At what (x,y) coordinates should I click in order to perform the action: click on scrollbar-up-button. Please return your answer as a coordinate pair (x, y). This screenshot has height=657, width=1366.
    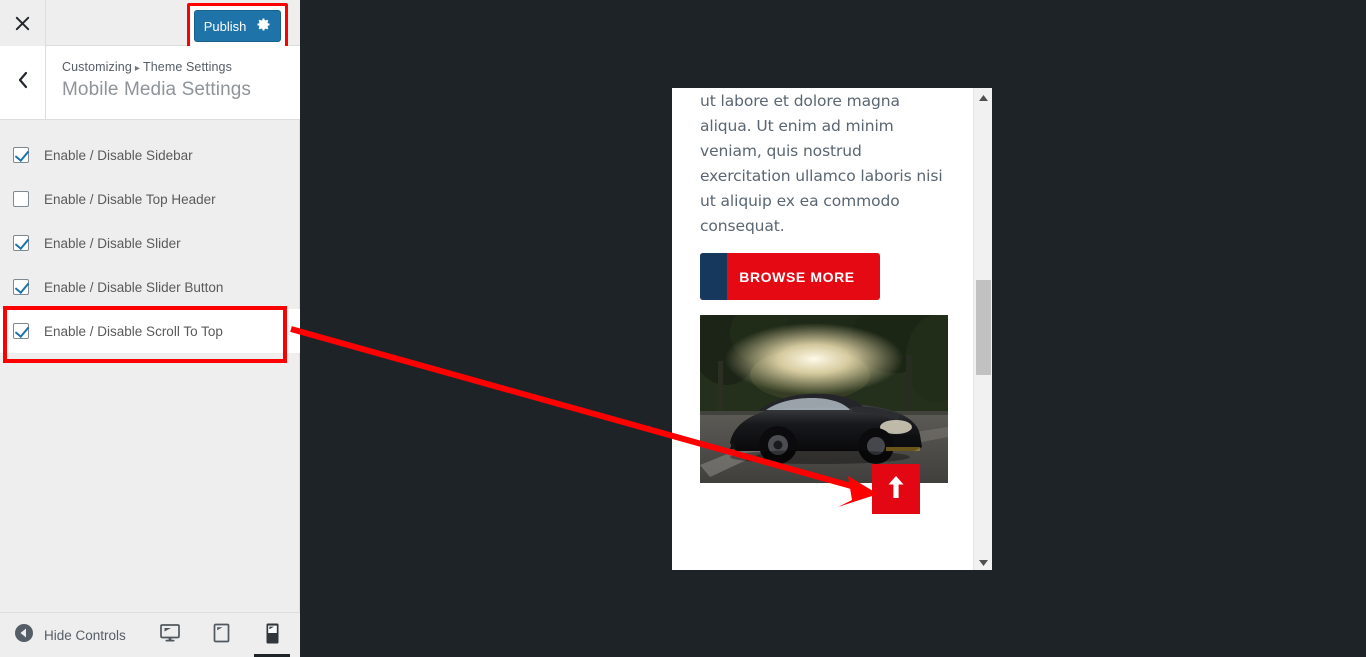
    Looking at the image, I should click on (983, 96).